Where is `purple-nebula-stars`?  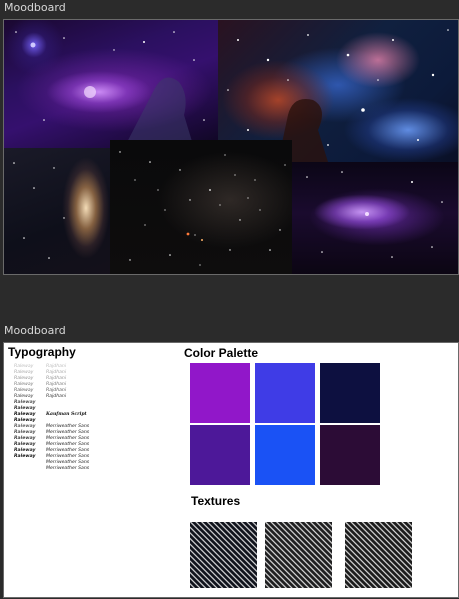
purple-nebula-stars is located at coordinates (110, 89).